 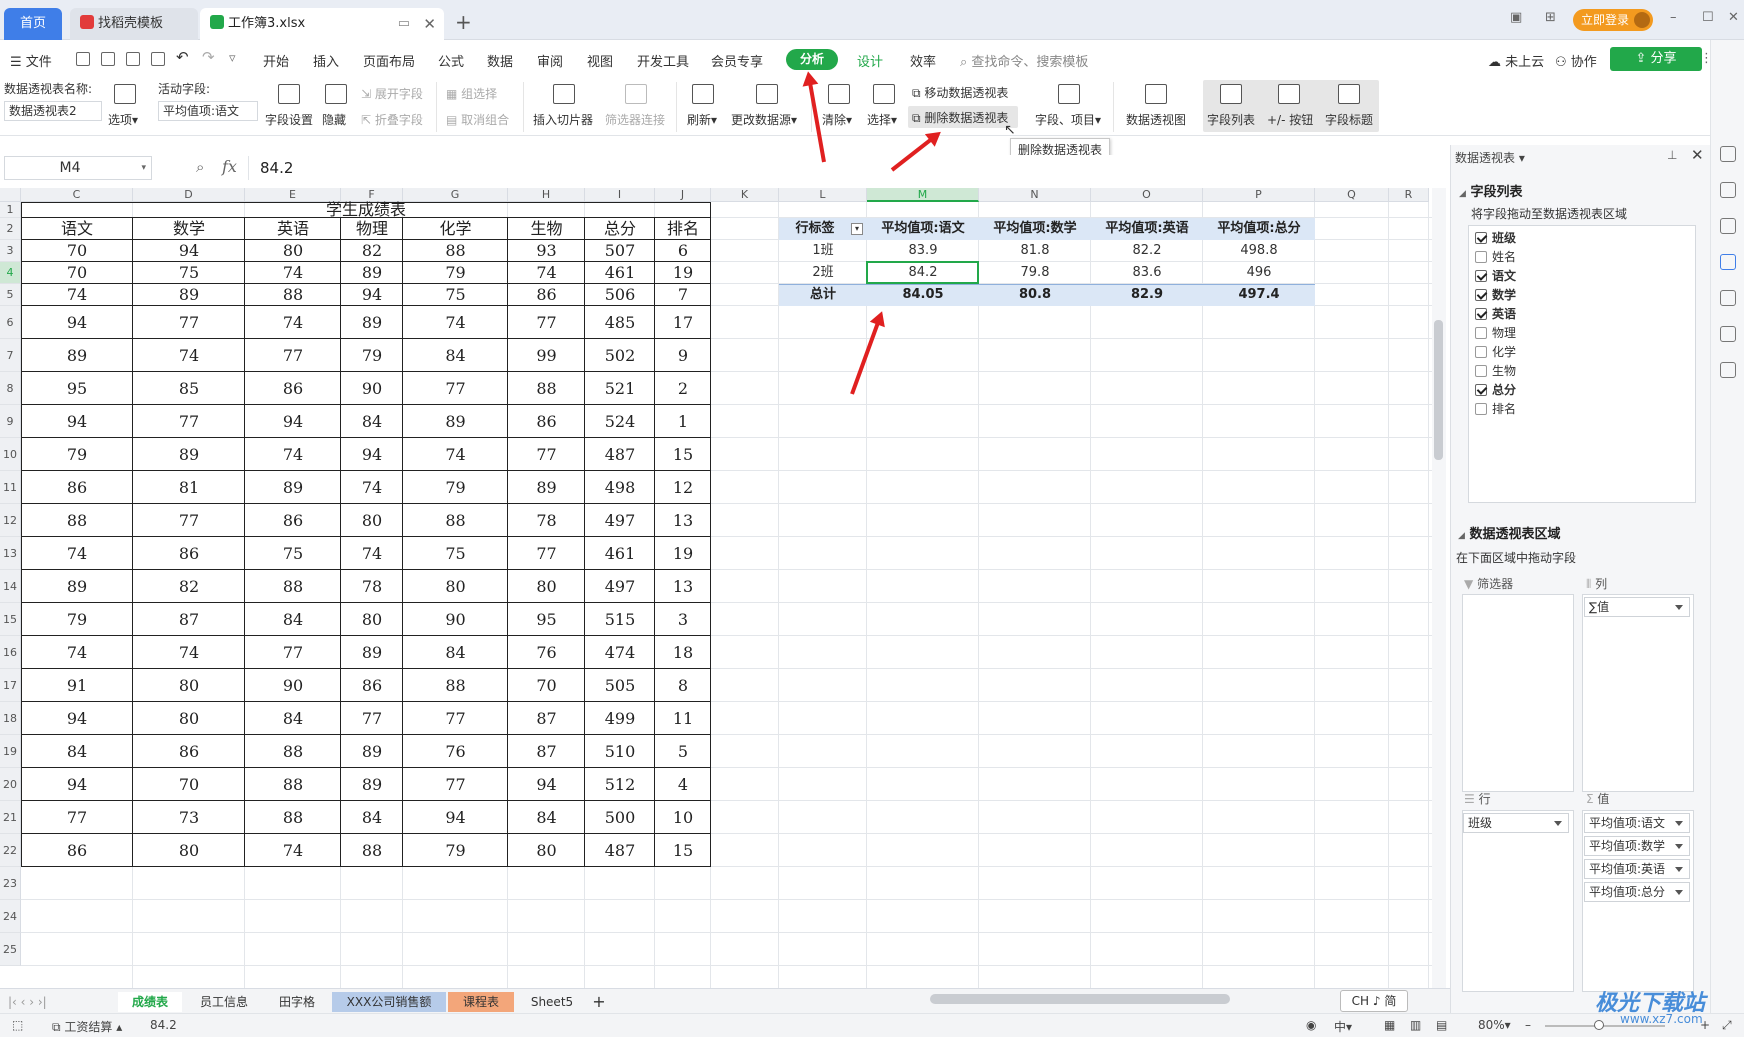 I want to click on pivot-cell: 83.9, so click(x=923, y=251).